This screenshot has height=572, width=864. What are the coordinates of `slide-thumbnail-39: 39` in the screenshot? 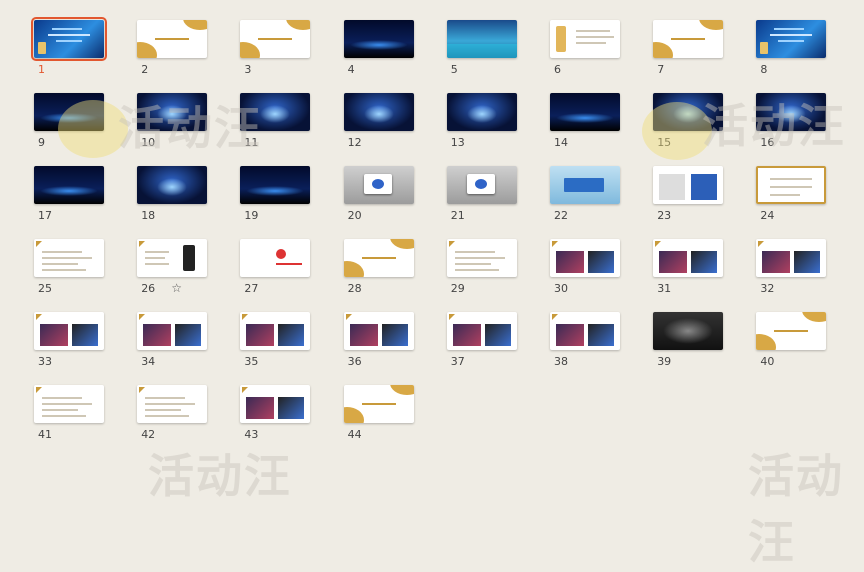 It's located at (689, 341).